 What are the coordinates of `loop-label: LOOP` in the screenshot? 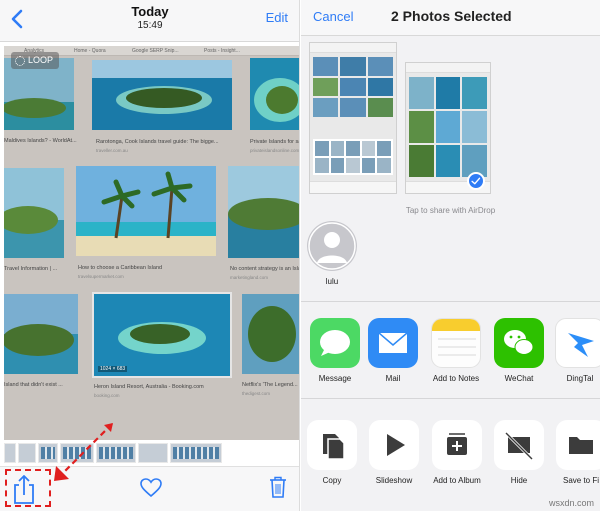 It's located at (41, 60).